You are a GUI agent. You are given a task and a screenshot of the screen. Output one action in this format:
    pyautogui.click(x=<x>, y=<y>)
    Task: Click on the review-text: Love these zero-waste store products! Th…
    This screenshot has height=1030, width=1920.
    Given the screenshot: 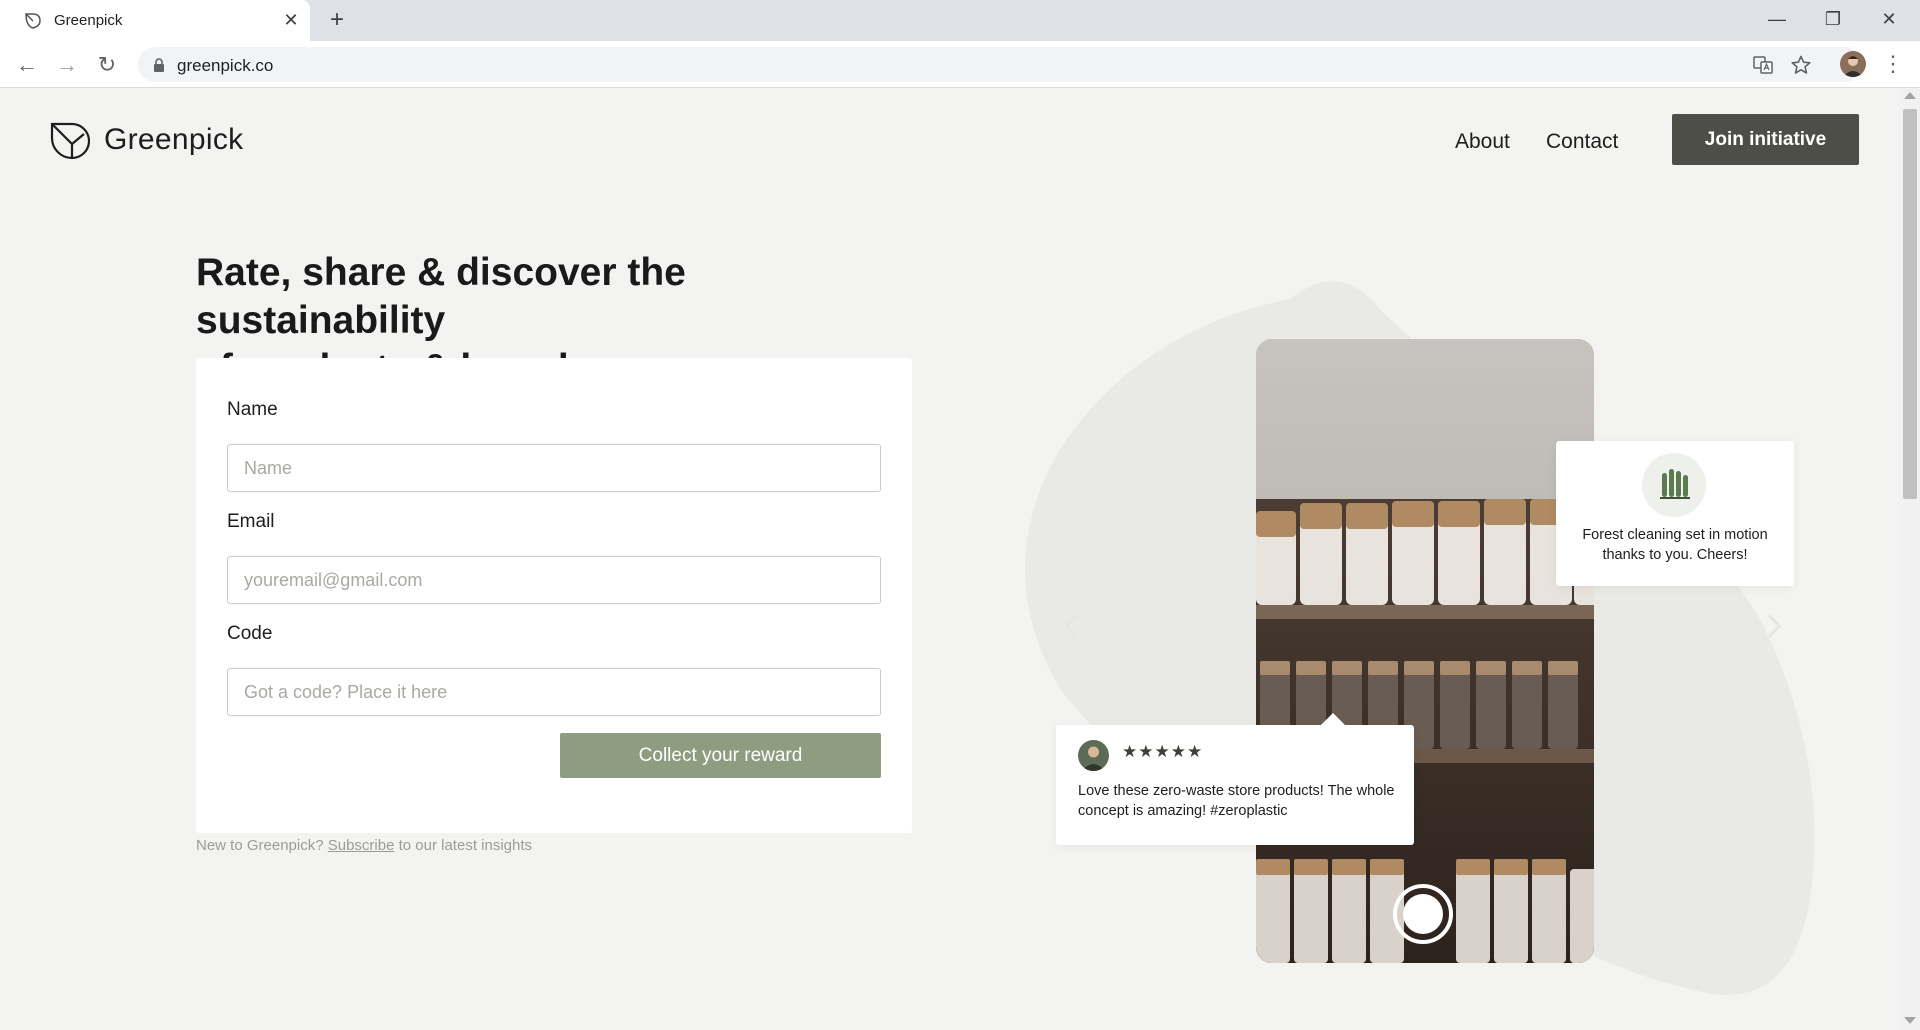 What is the action you would take?
    pyautogui.click(x=1236, y=801)
    